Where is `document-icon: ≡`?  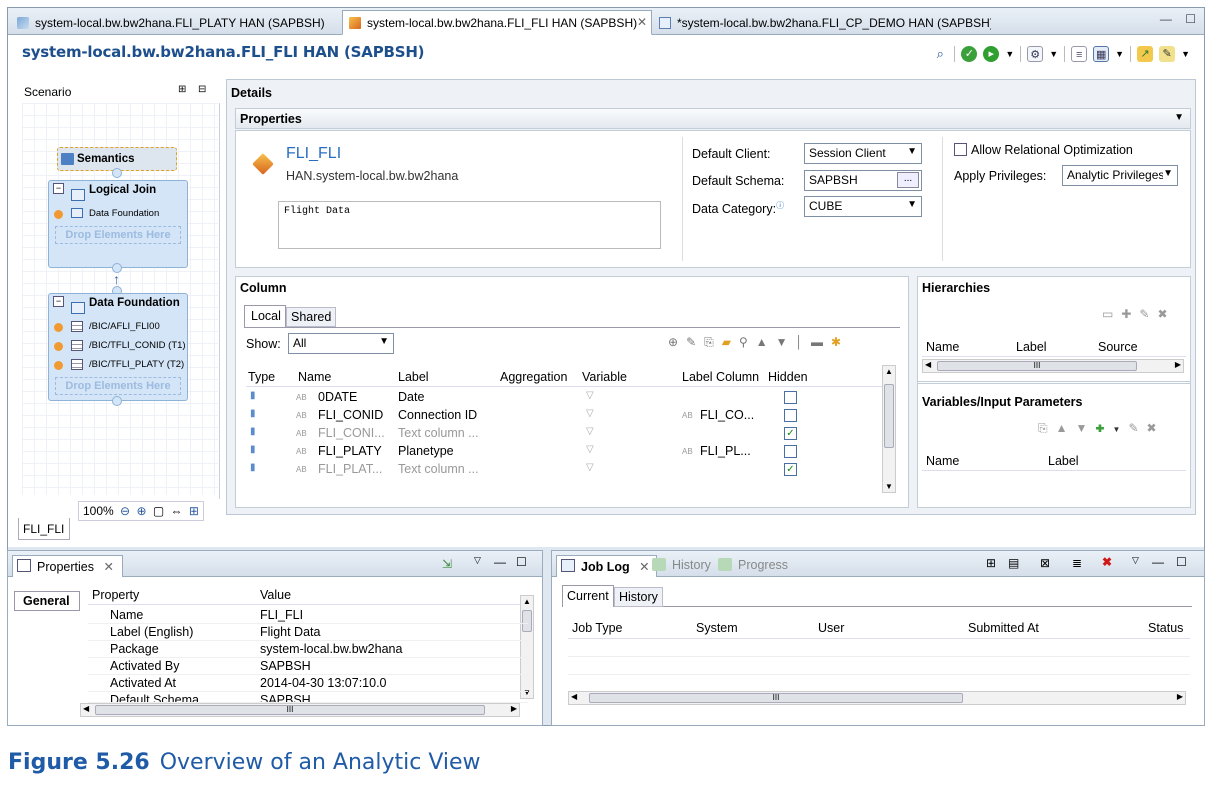 document-icon: ≡ is located at coordinates (1079, 54).